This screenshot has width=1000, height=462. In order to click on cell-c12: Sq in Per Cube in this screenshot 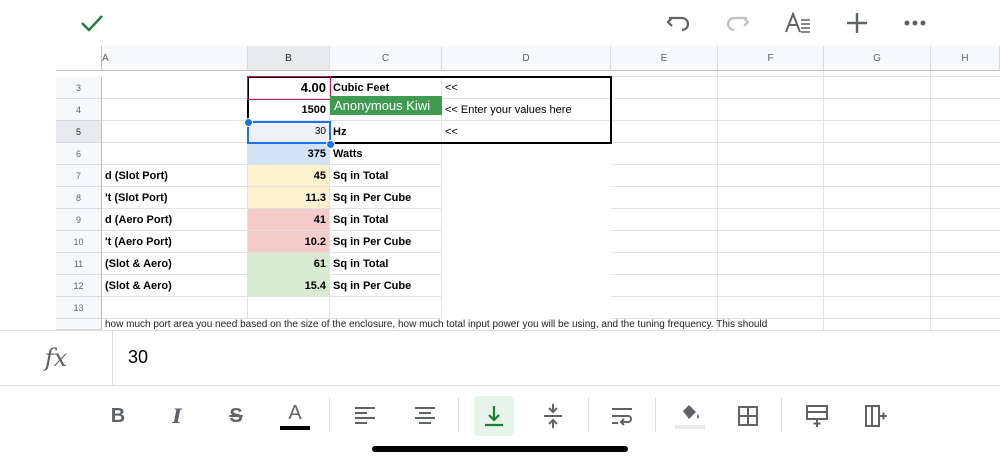, I will do `click(386, 286)`.